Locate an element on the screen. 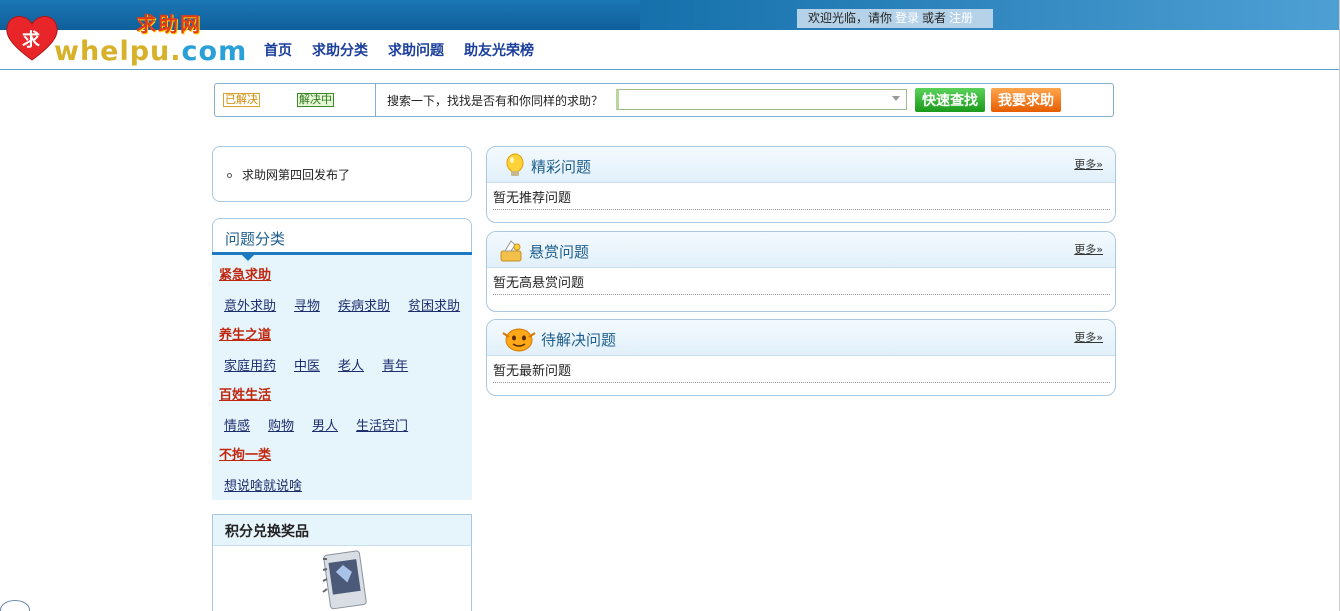  notice-item: 求助网第四回发布了 is located at coordinates (288, 174).